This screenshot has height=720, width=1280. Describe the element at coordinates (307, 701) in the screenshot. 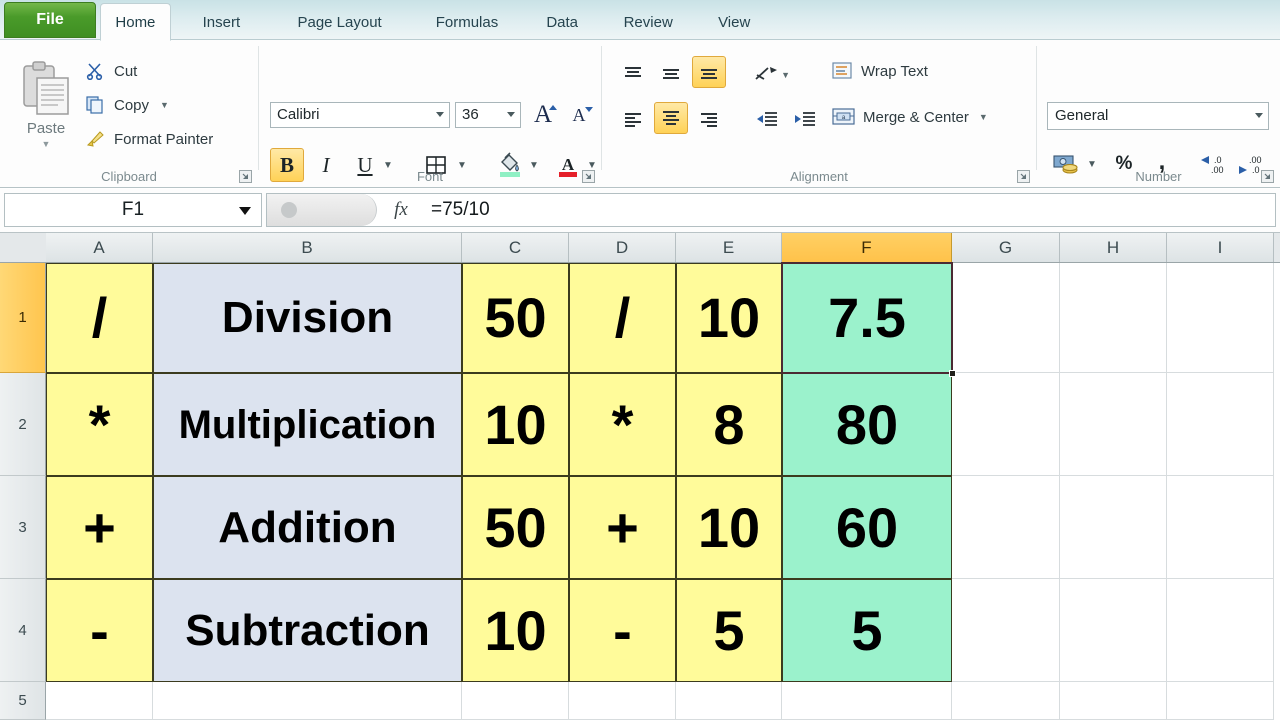

I see `cell-B5` at that location.